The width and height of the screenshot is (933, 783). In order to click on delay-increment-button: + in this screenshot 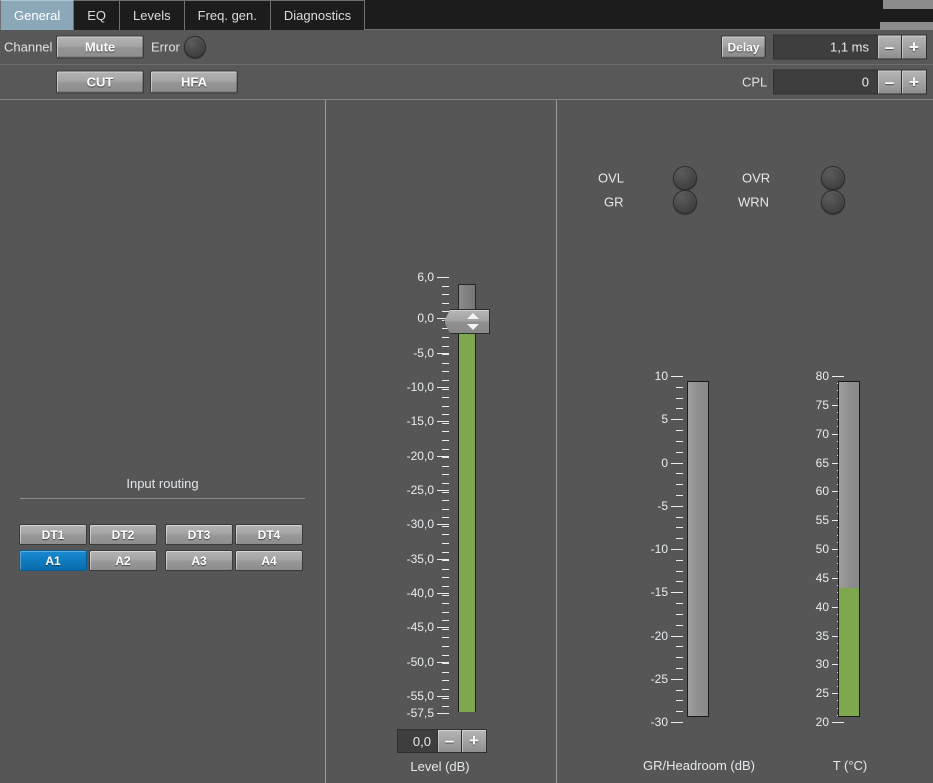, I will do `click(914, 47)`.